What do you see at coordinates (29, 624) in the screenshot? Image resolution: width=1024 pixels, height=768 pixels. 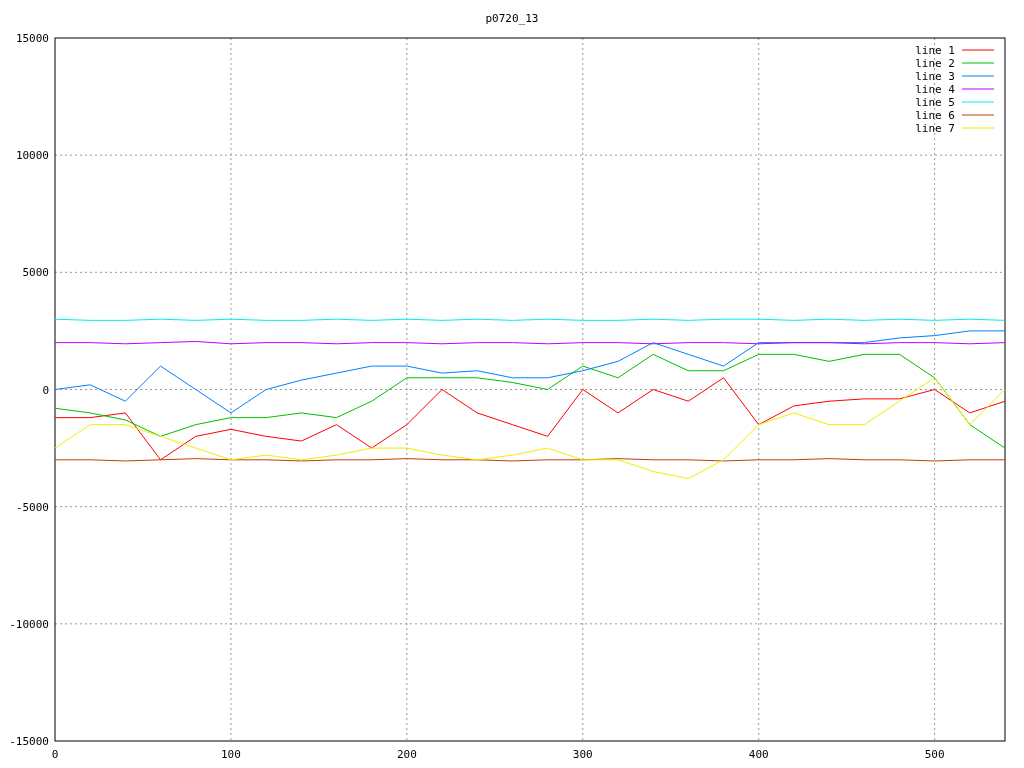 I see `y-tick-label: -10000` at bounding box center [29, 624].